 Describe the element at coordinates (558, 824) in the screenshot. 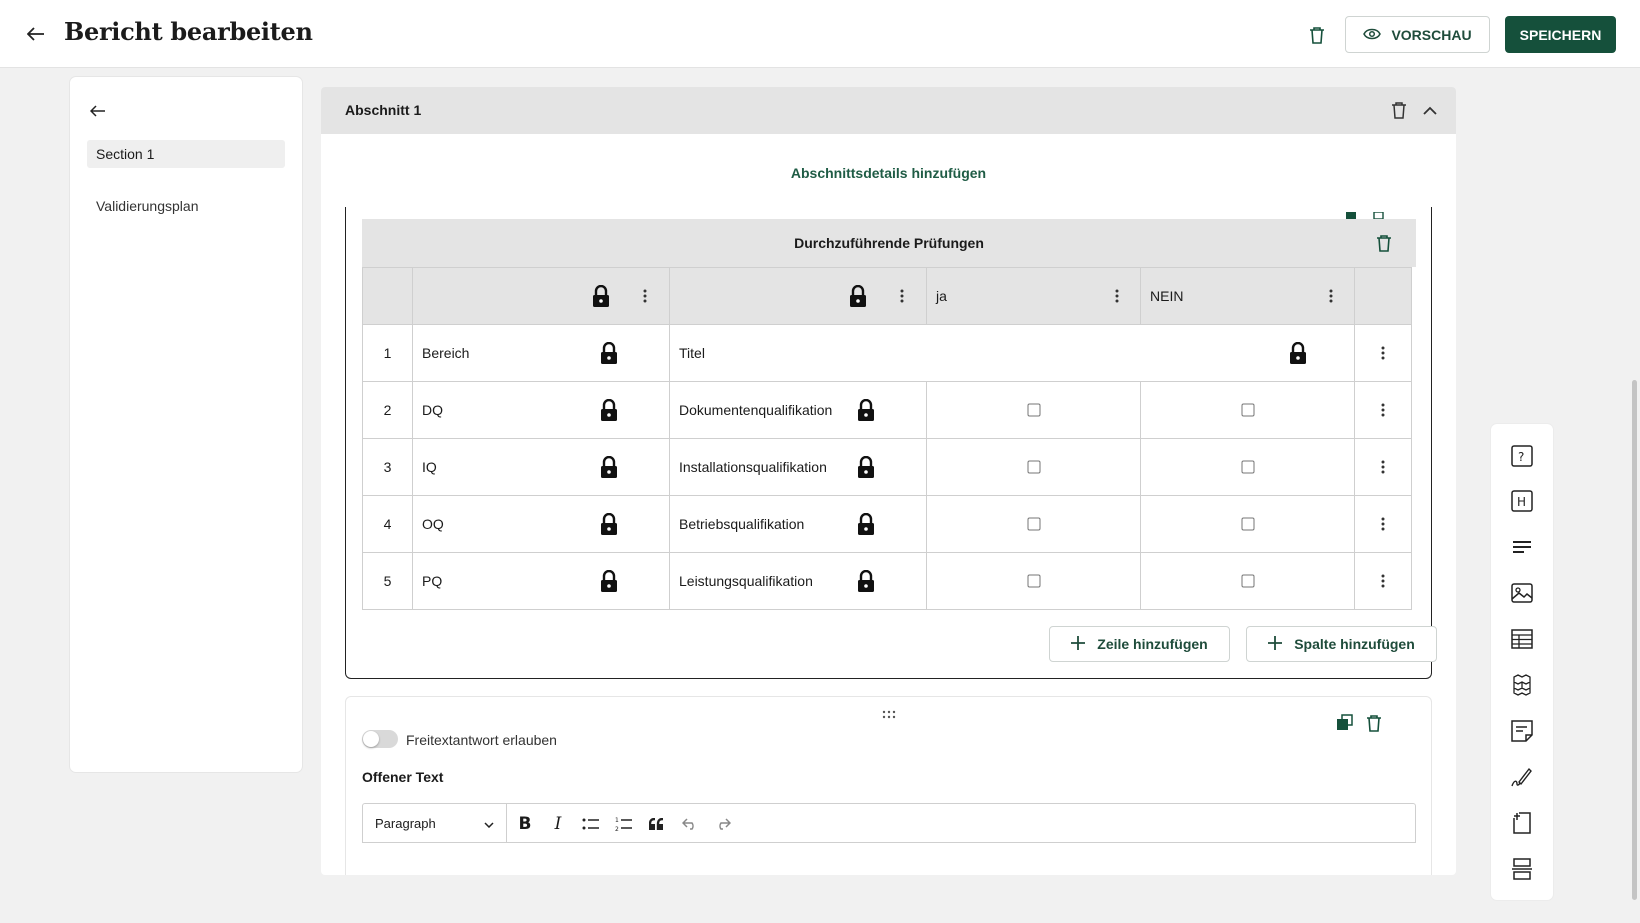

I see `italic-icon: I` at that location.